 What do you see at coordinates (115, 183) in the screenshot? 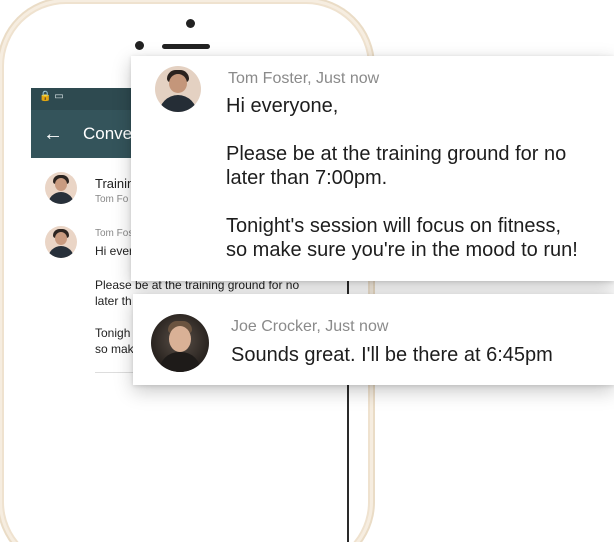
I see `conversation-title: Trainin` at bounding box center [115, 183].